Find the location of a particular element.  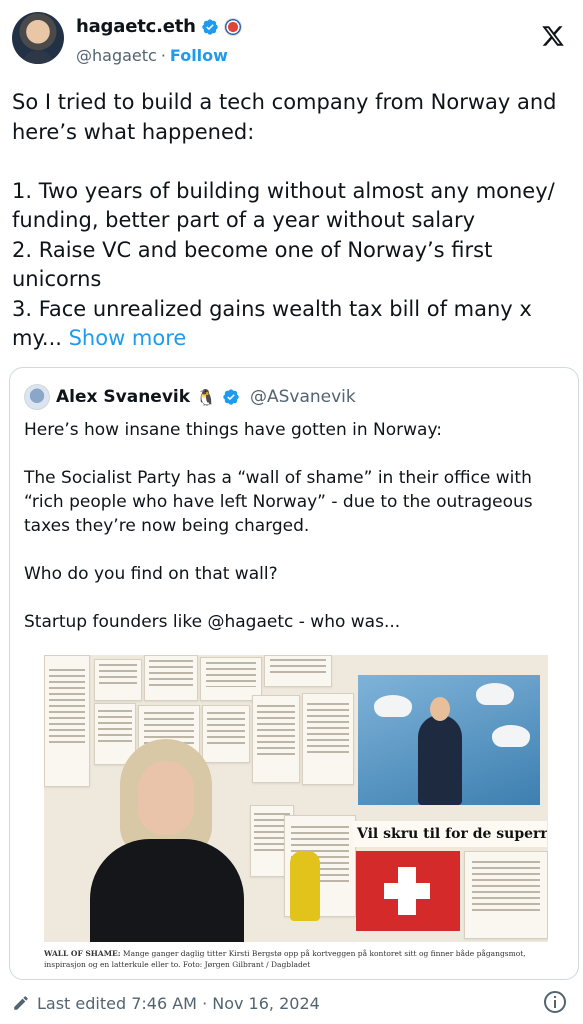

author-name-row: hagaetc.eth is located at coordinates (159, 26).